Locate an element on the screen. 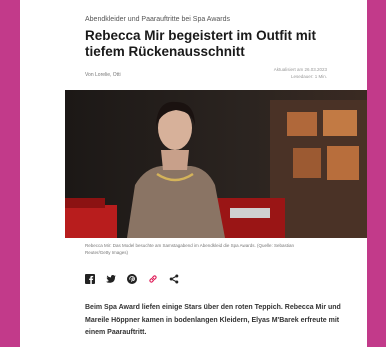 The image size is (386, 347). pinterest-icon is located at coordinates (132, 277).